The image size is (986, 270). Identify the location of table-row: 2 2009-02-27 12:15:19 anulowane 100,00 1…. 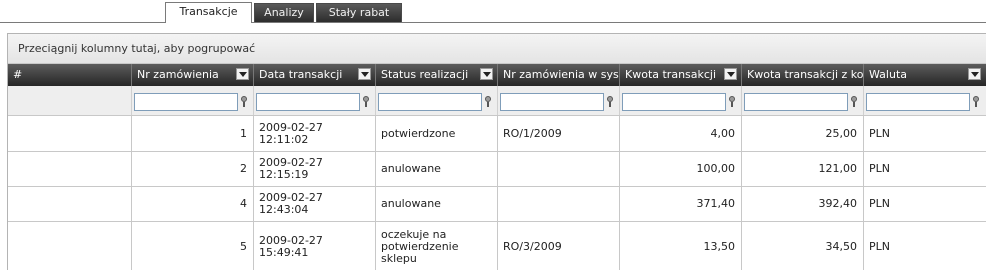
(497, 169).